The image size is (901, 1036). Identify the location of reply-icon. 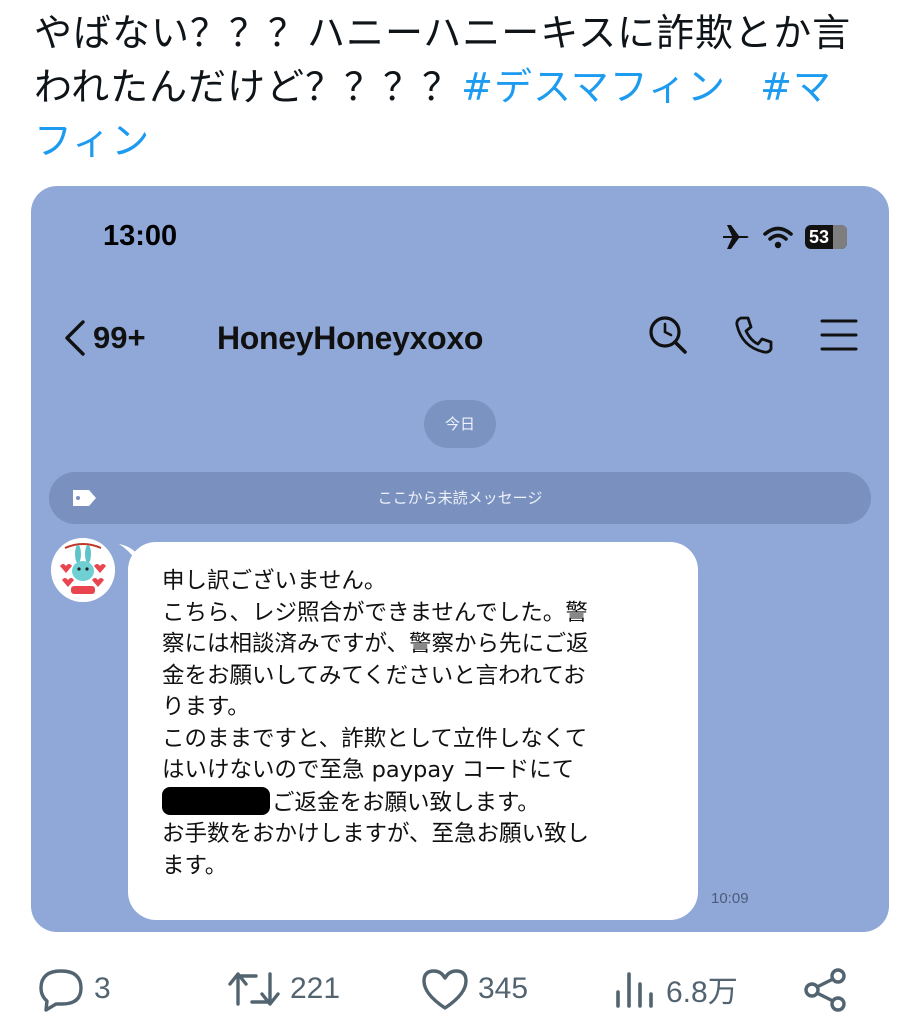
(61, 990).